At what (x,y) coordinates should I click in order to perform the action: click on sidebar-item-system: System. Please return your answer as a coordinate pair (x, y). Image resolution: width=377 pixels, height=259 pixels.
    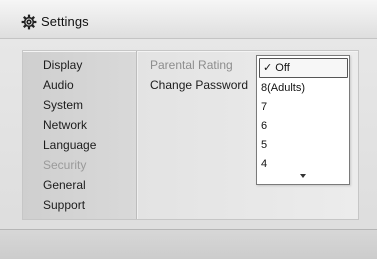
    Looking at the image, I should click on (69, 105).